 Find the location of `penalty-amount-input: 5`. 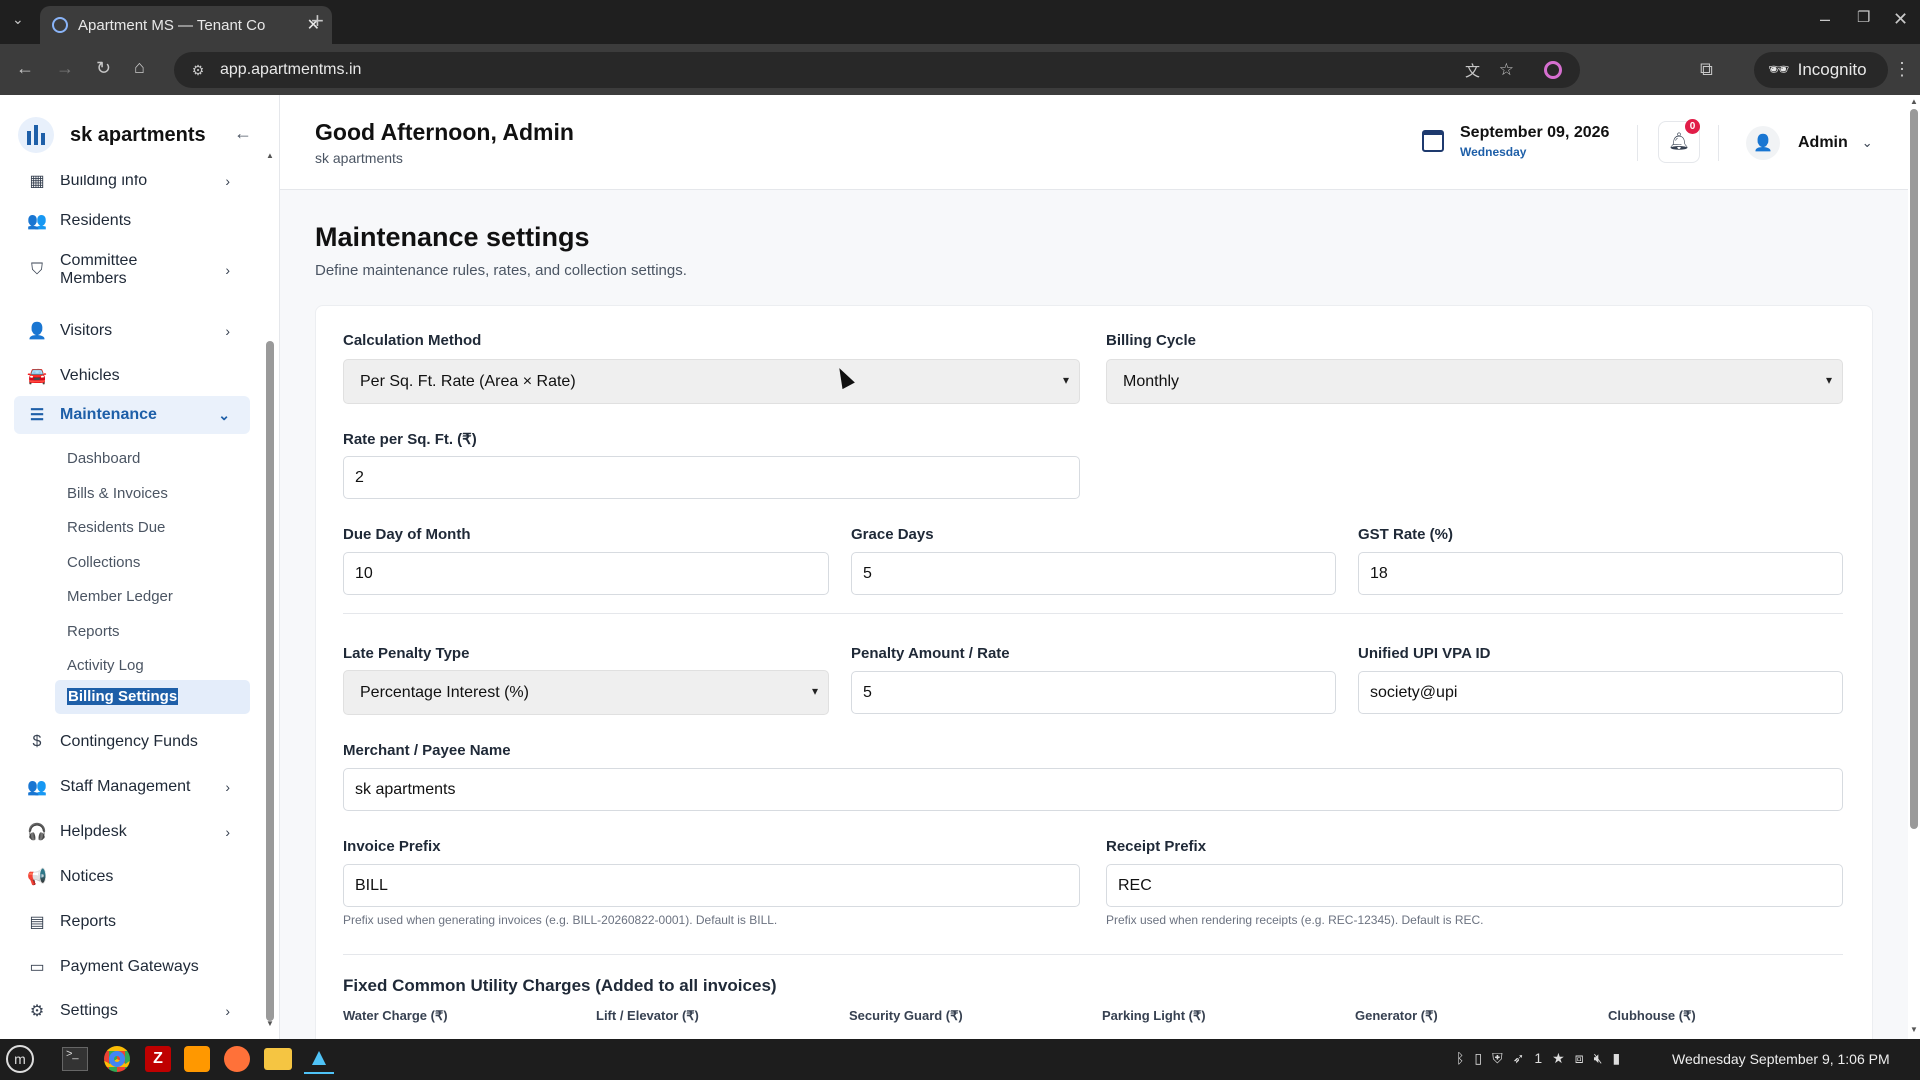

penalty-amount-input: 5 is located at coordinates (1093, 692).